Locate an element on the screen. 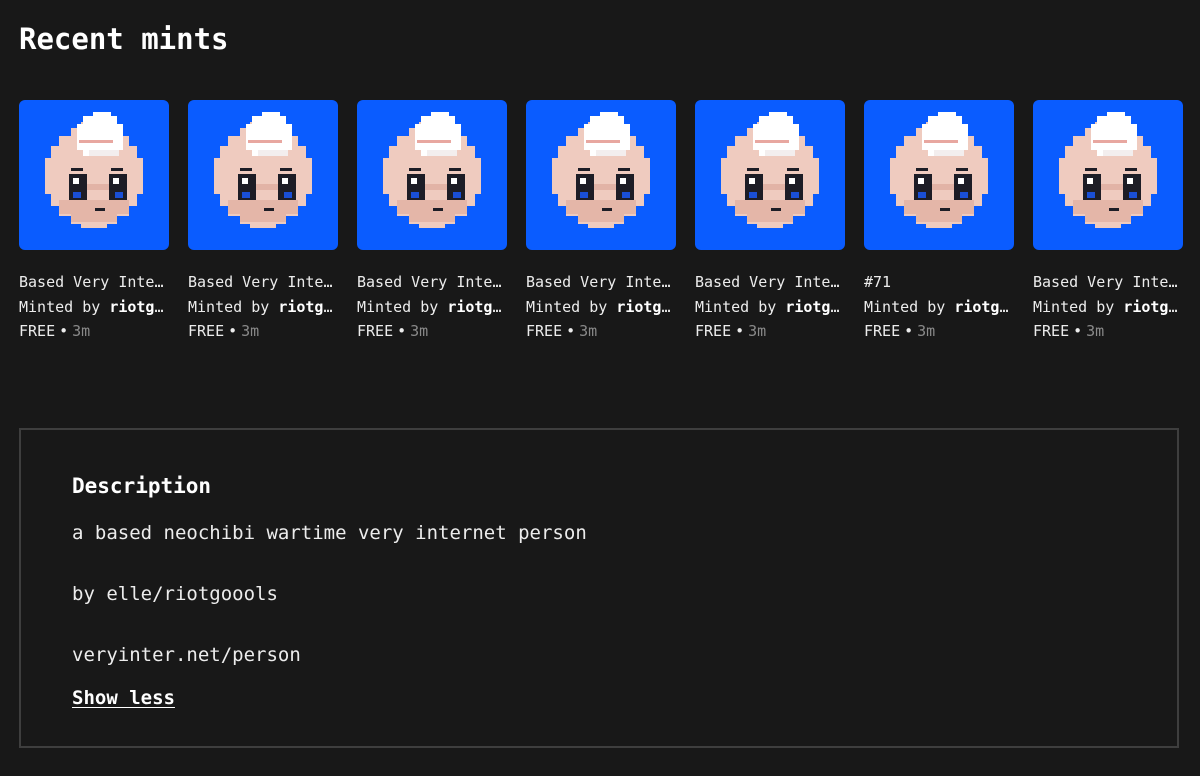 This screenshot has height=776, width=1200. mint-card-6: #71 Minted by riotgoools FREE•3m is located at coordinates (939, 222).